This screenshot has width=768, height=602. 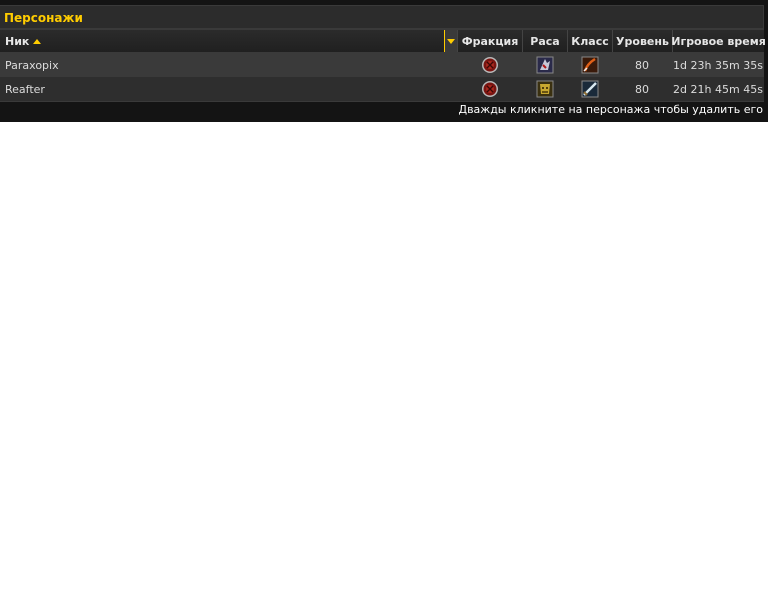 What do you see at coordinates (642, 41) in the screenshot?
I see `column-header-level: Уровень` at bounding box center [642, 41].